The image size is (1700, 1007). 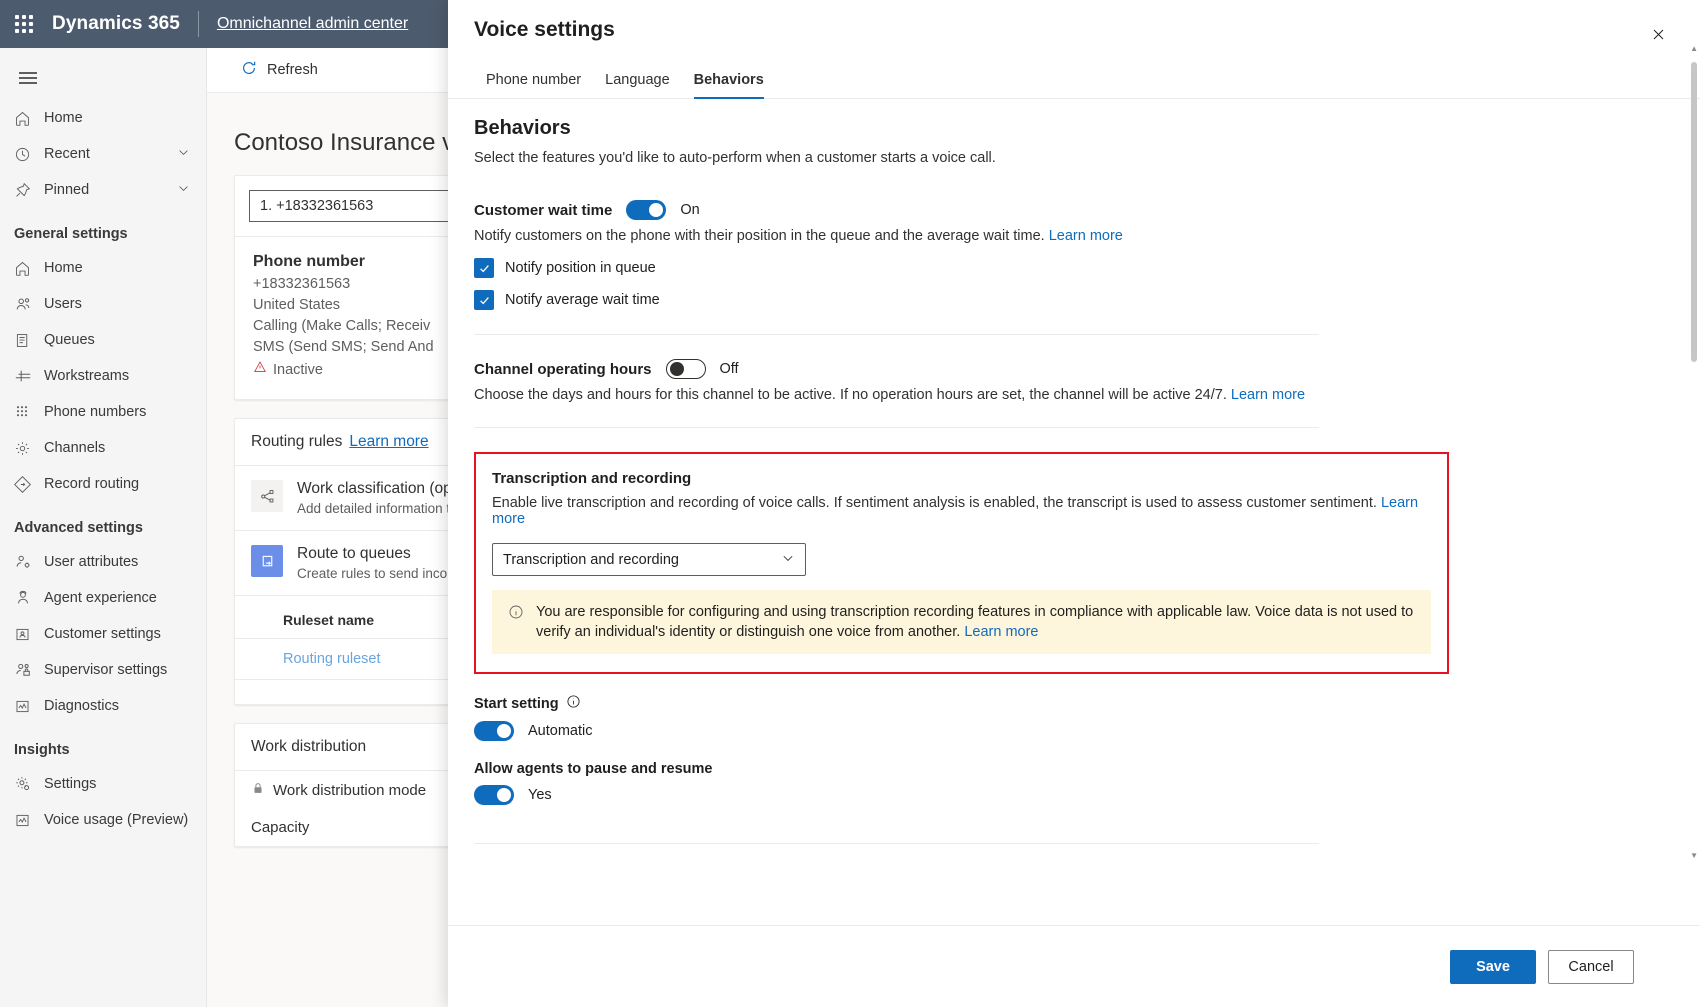 What do you see at coordinates (1001, 632) in the screenshot?
I see `banner-learn-more-link: Learn more` at bounding box center [1001, 632].